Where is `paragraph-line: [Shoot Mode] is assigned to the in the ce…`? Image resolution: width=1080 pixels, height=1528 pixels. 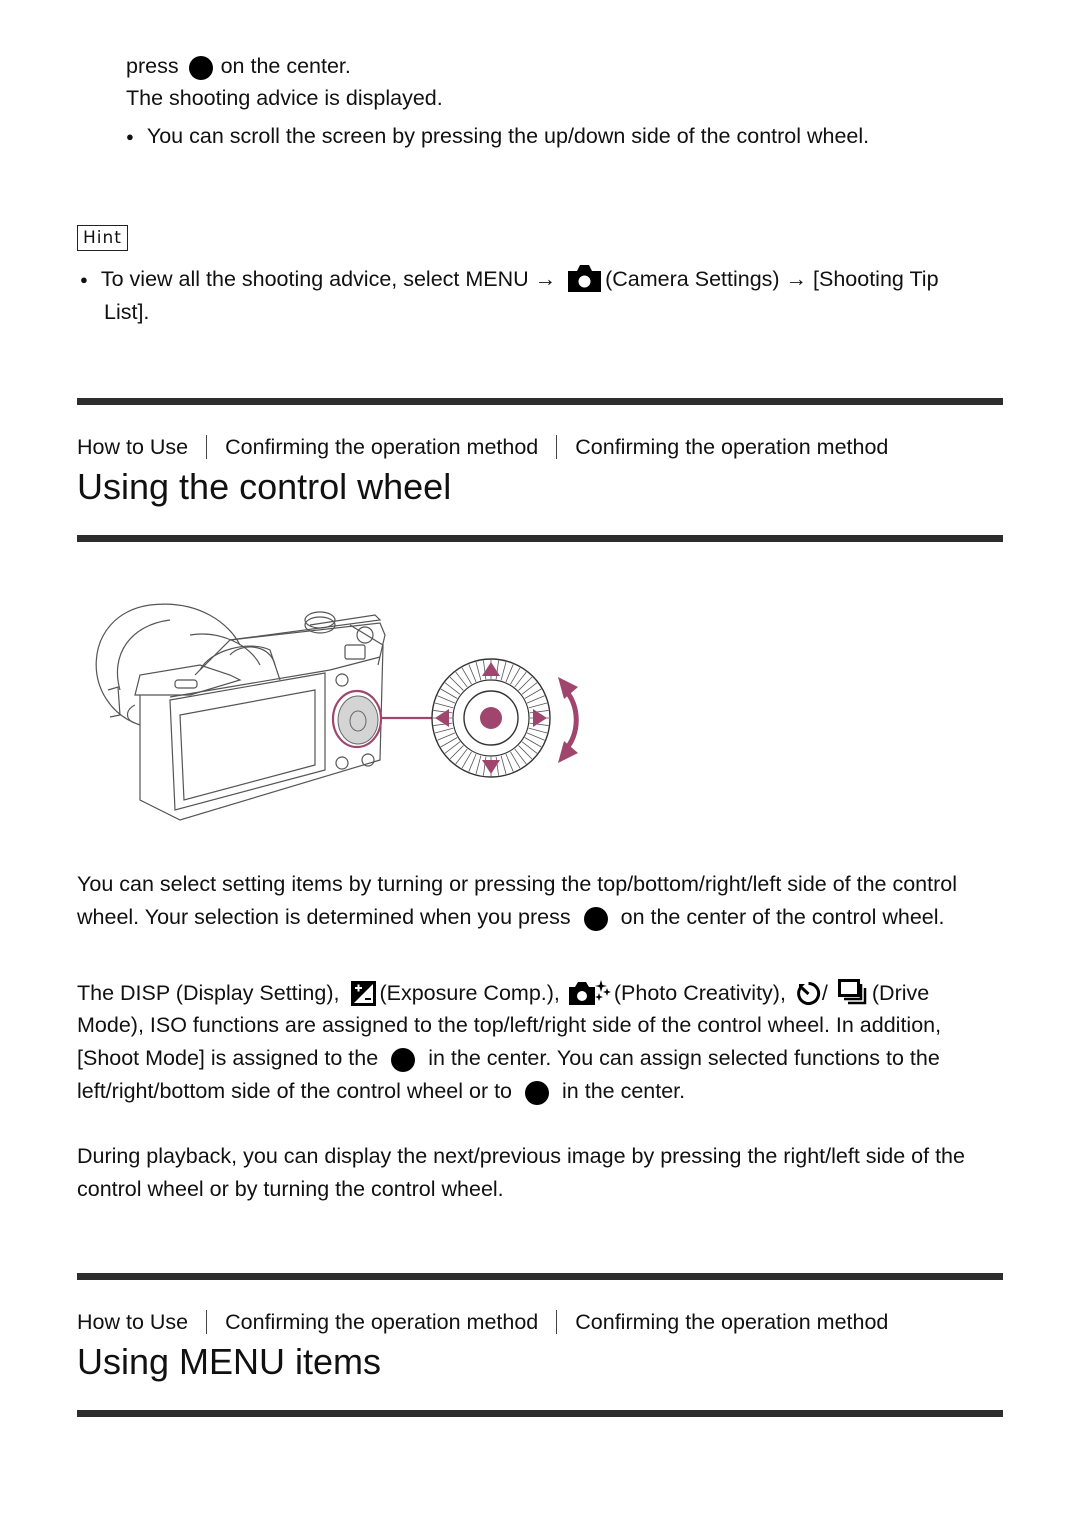 paragraph-line: [Shoot Mode] is assigned to the in the ce… is located at coordinates (508, 1058).